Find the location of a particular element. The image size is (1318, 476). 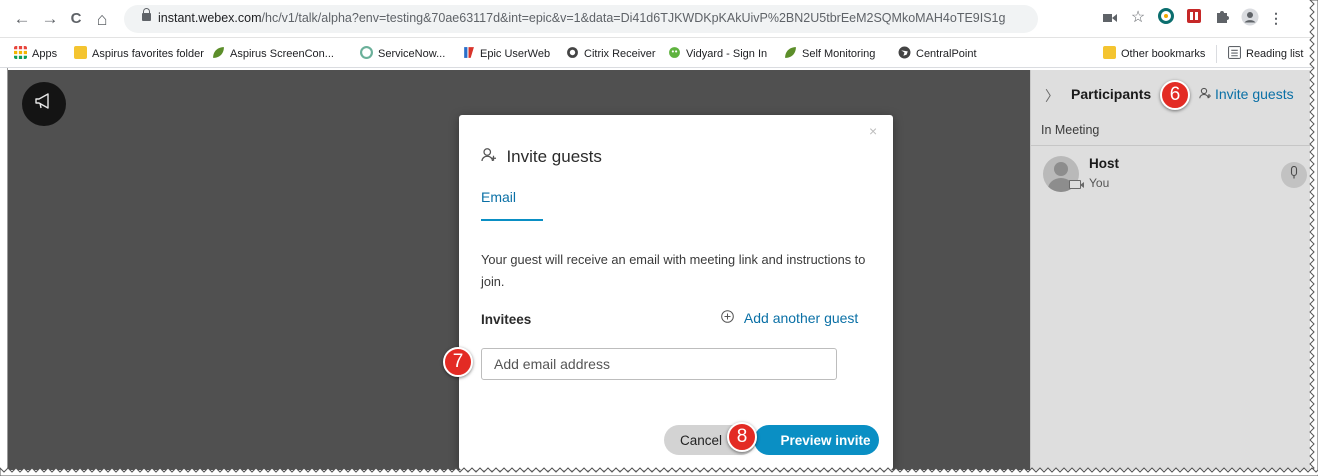

invitees-label: Invitees is located at coordinates (506, 319).